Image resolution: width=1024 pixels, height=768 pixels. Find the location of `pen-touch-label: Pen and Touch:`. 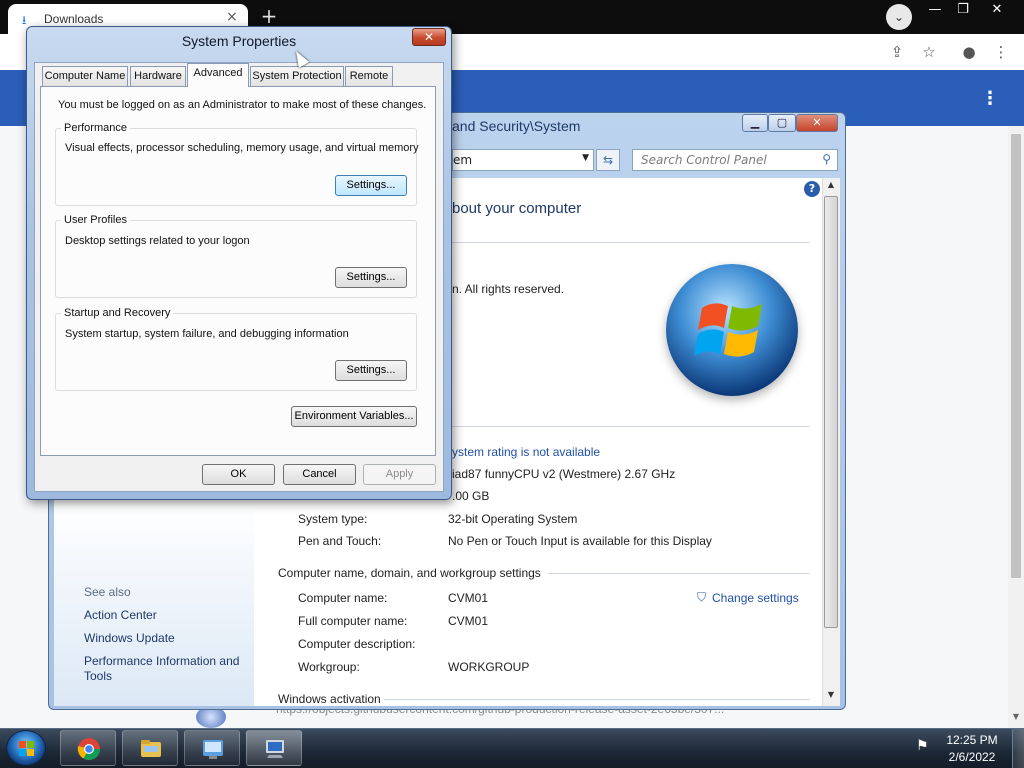

pen-touch-label: Pen and Touch: is located at coordinates (340, 541).